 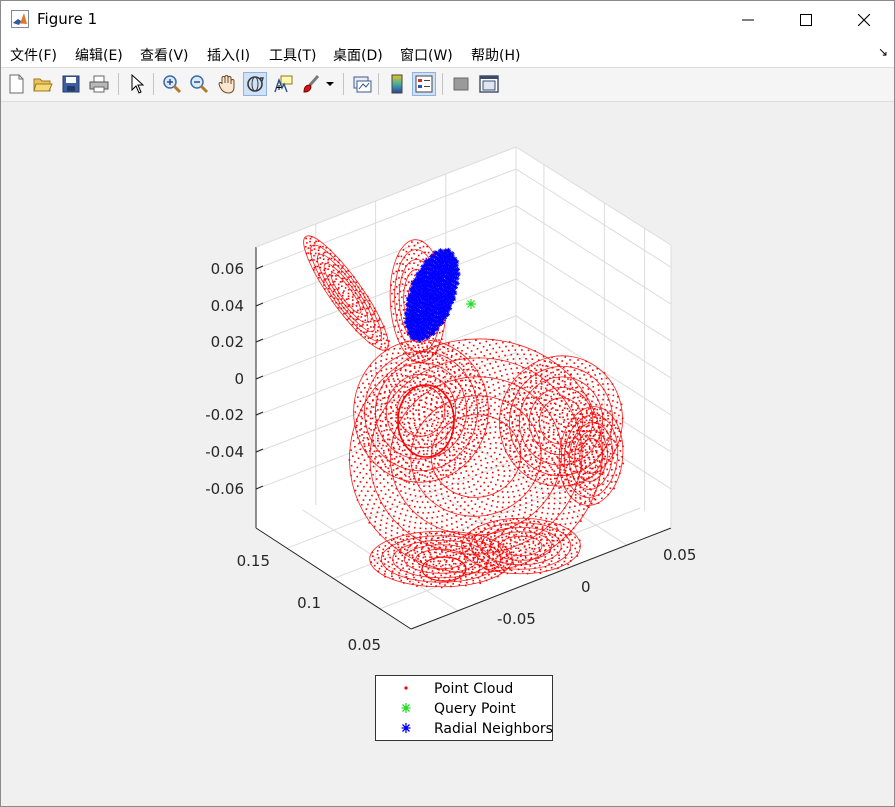 What do you see at coordinates (447, 20) in the screenshot?
I see `title-bar: Figure 1` at bounding box center [447, 20].